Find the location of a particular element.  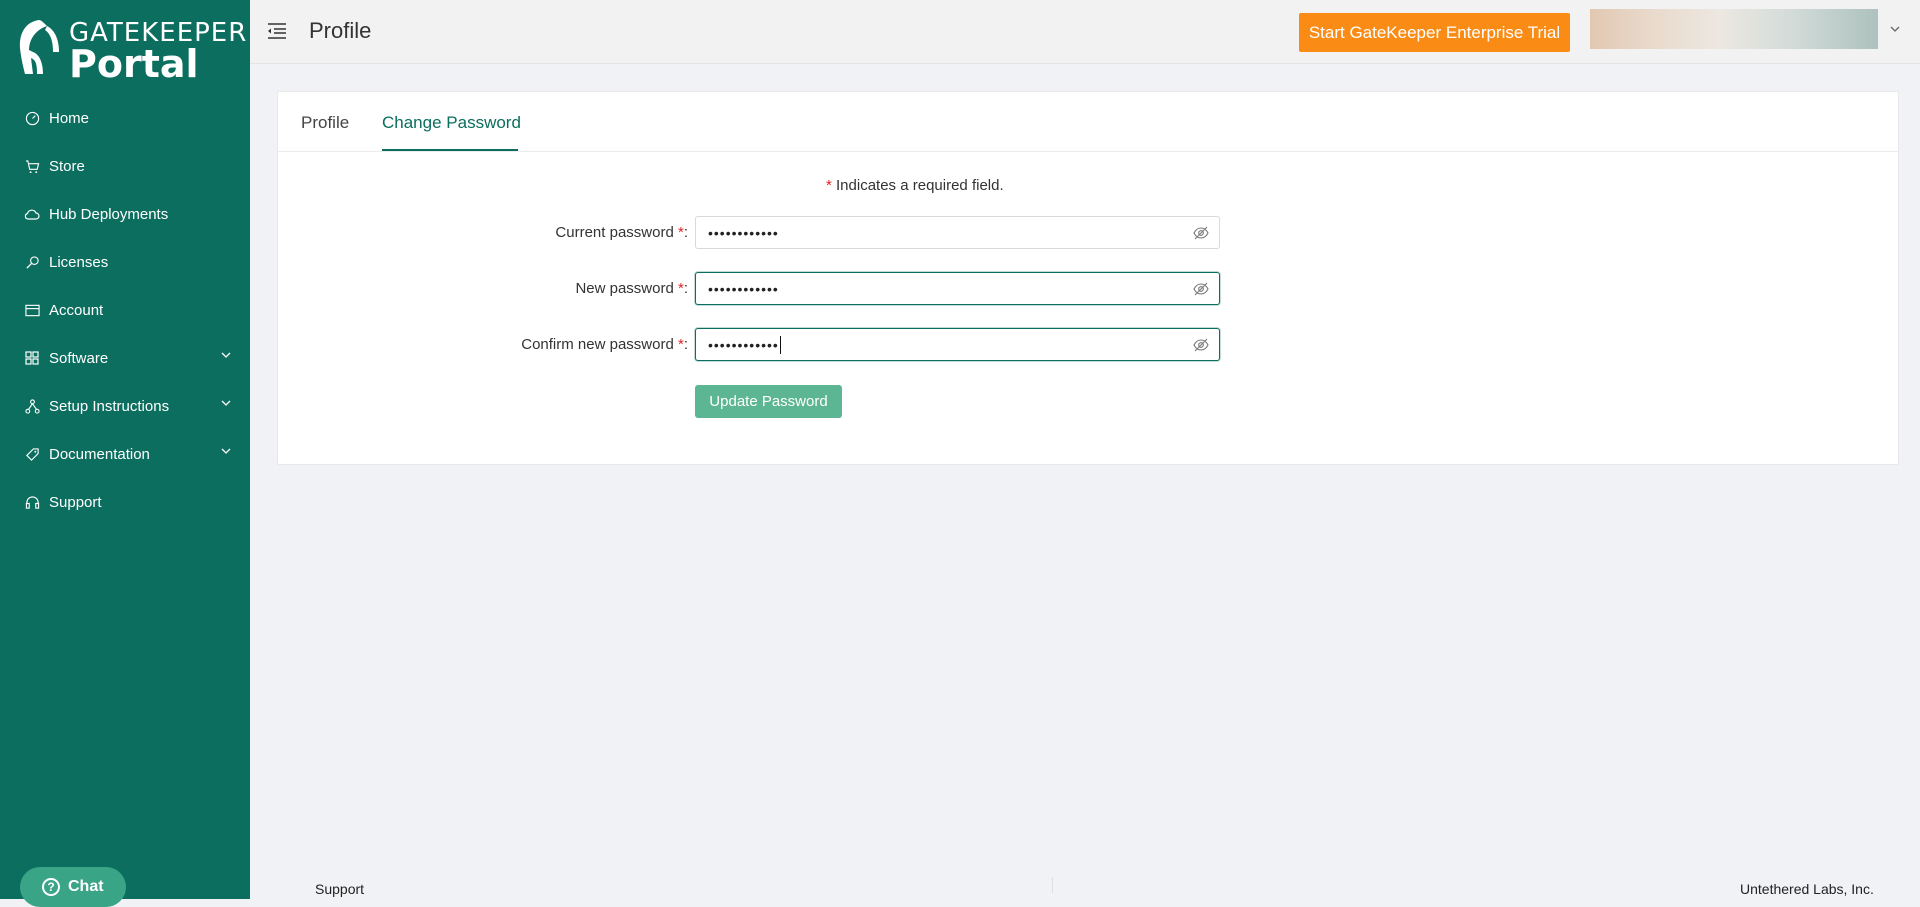

chat-label: Chat is located at coordinates (86, 886).